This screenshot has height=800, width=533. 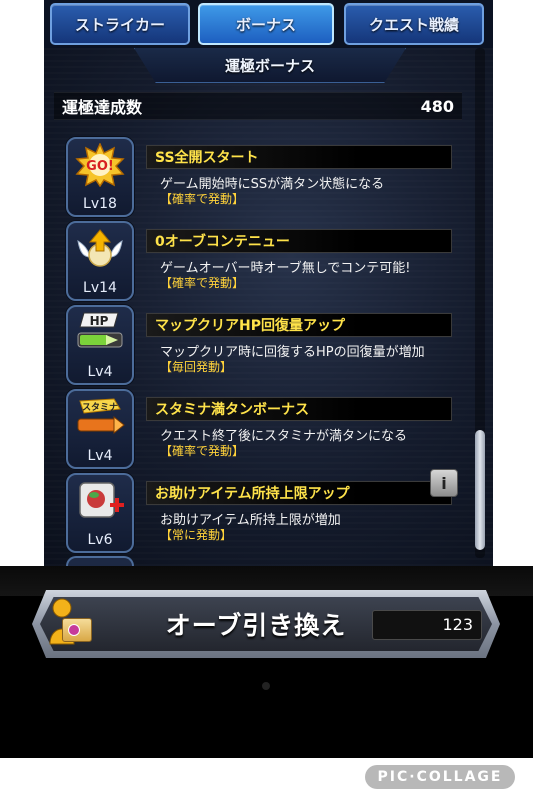 What do you see at coordinates (427, 625) in the screenshot?
I see `ticket-count-box: 123` at bounding box center [427, 625].